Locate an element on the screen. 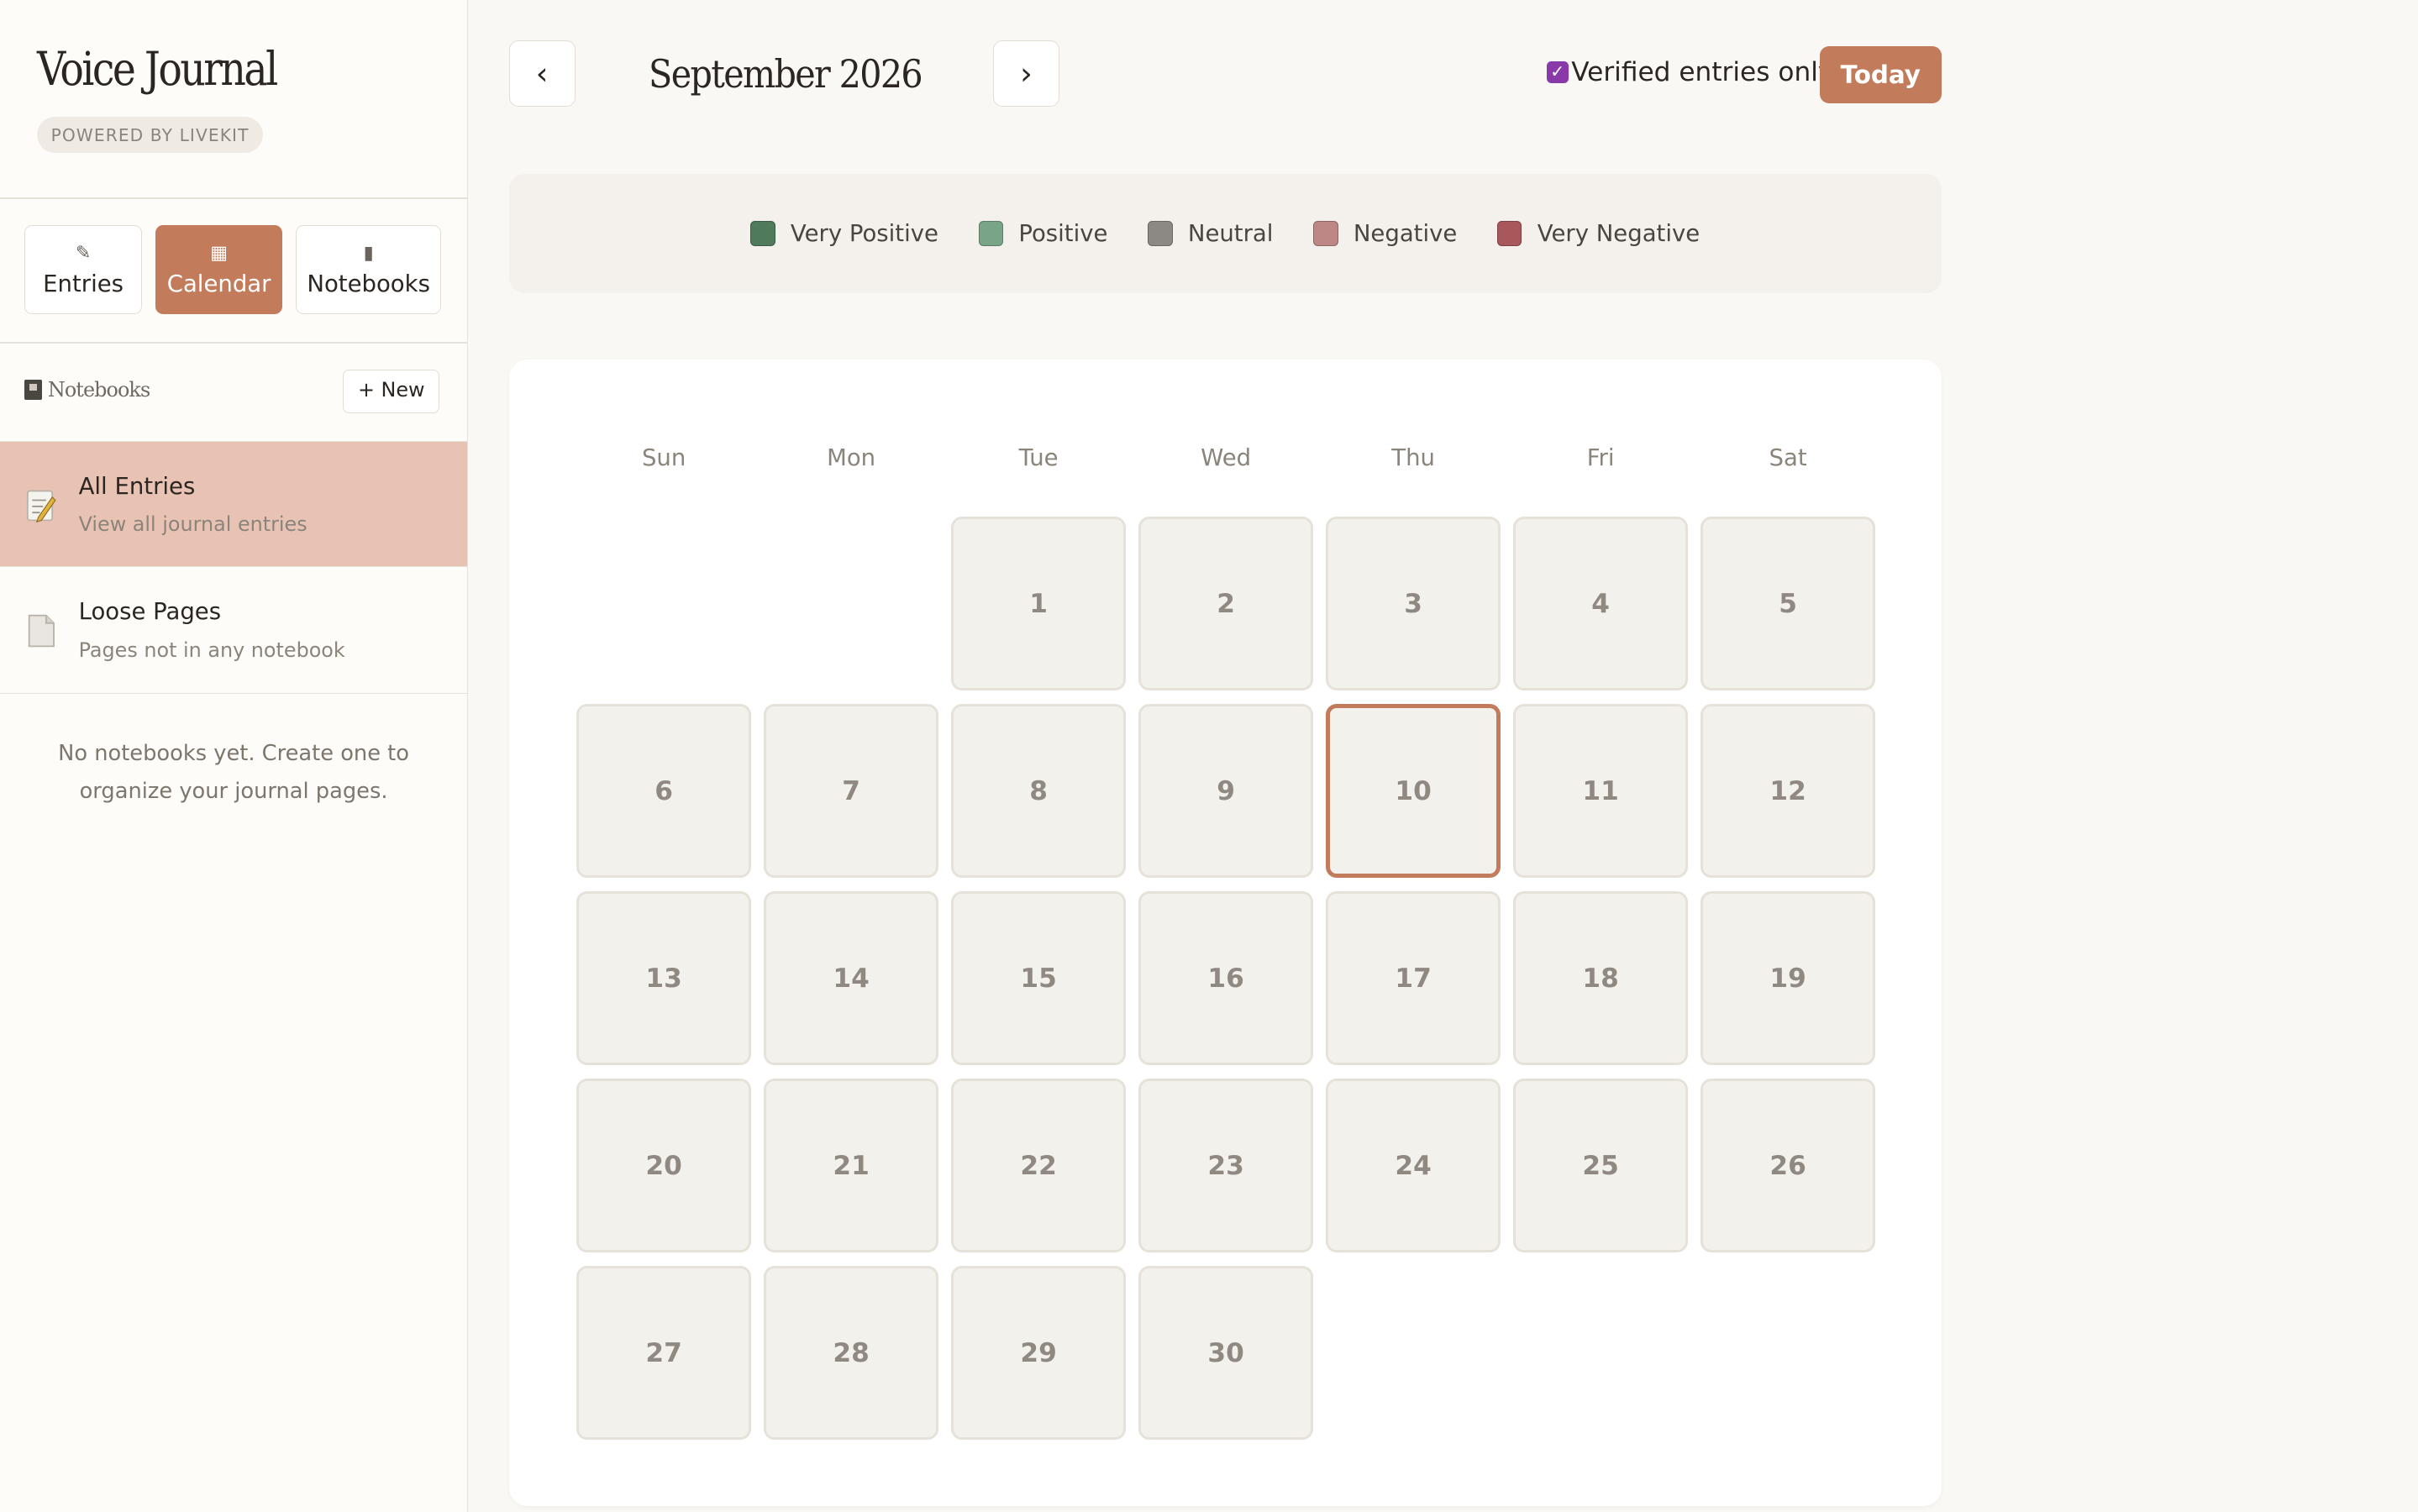 The width and height of the screenshot is (2418, 1512). calendar-day: 5 is located at coordinates (1787, 603).